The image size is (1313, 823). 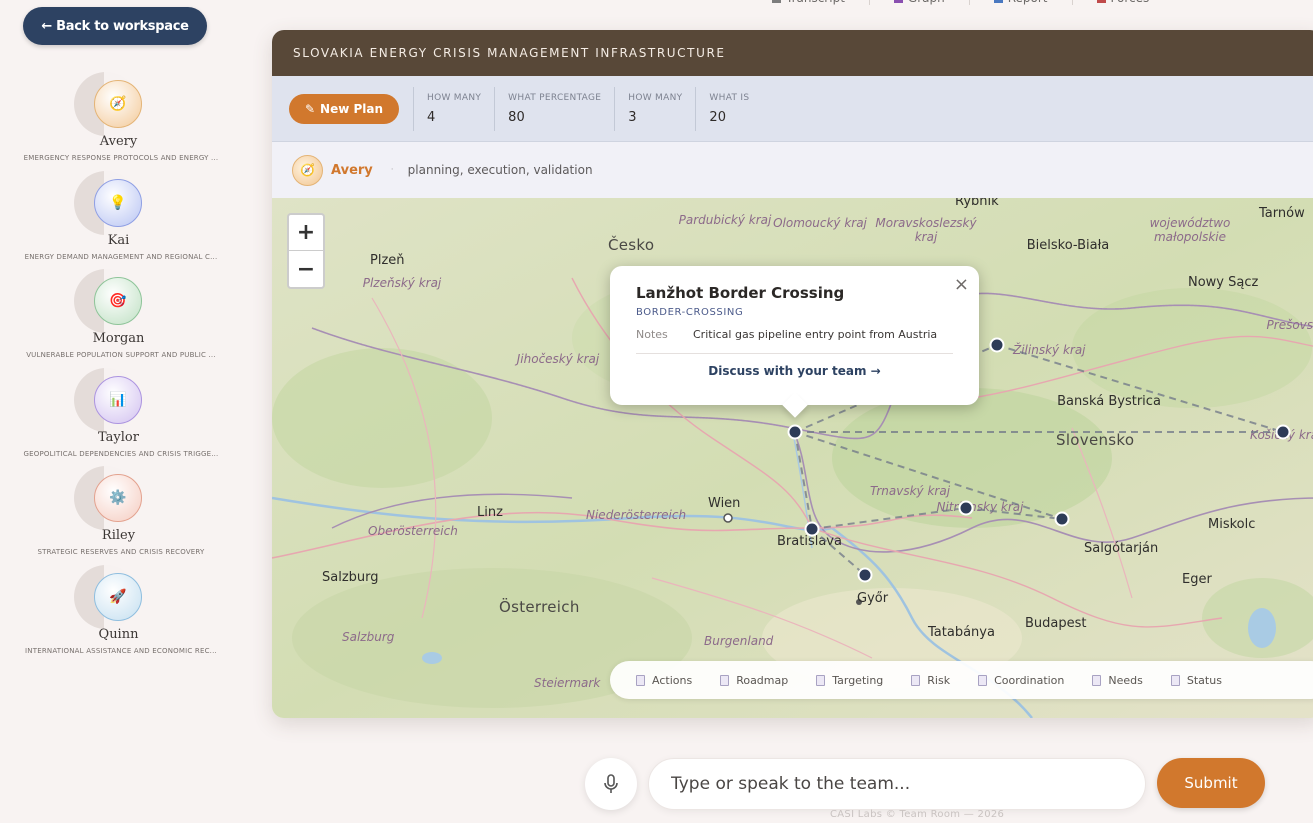 I want to click on nav-forces: Forces, so click(x=1123, y=2).